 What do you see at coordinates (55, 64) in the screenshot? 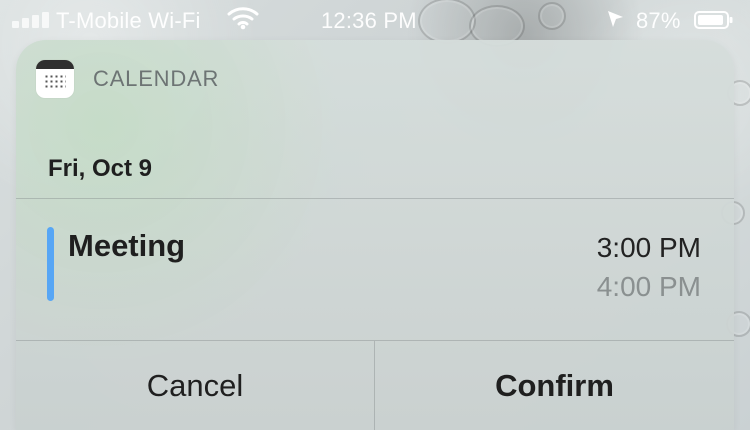
I see `calendar-app-icon-header` at bounding box center [55, 64].